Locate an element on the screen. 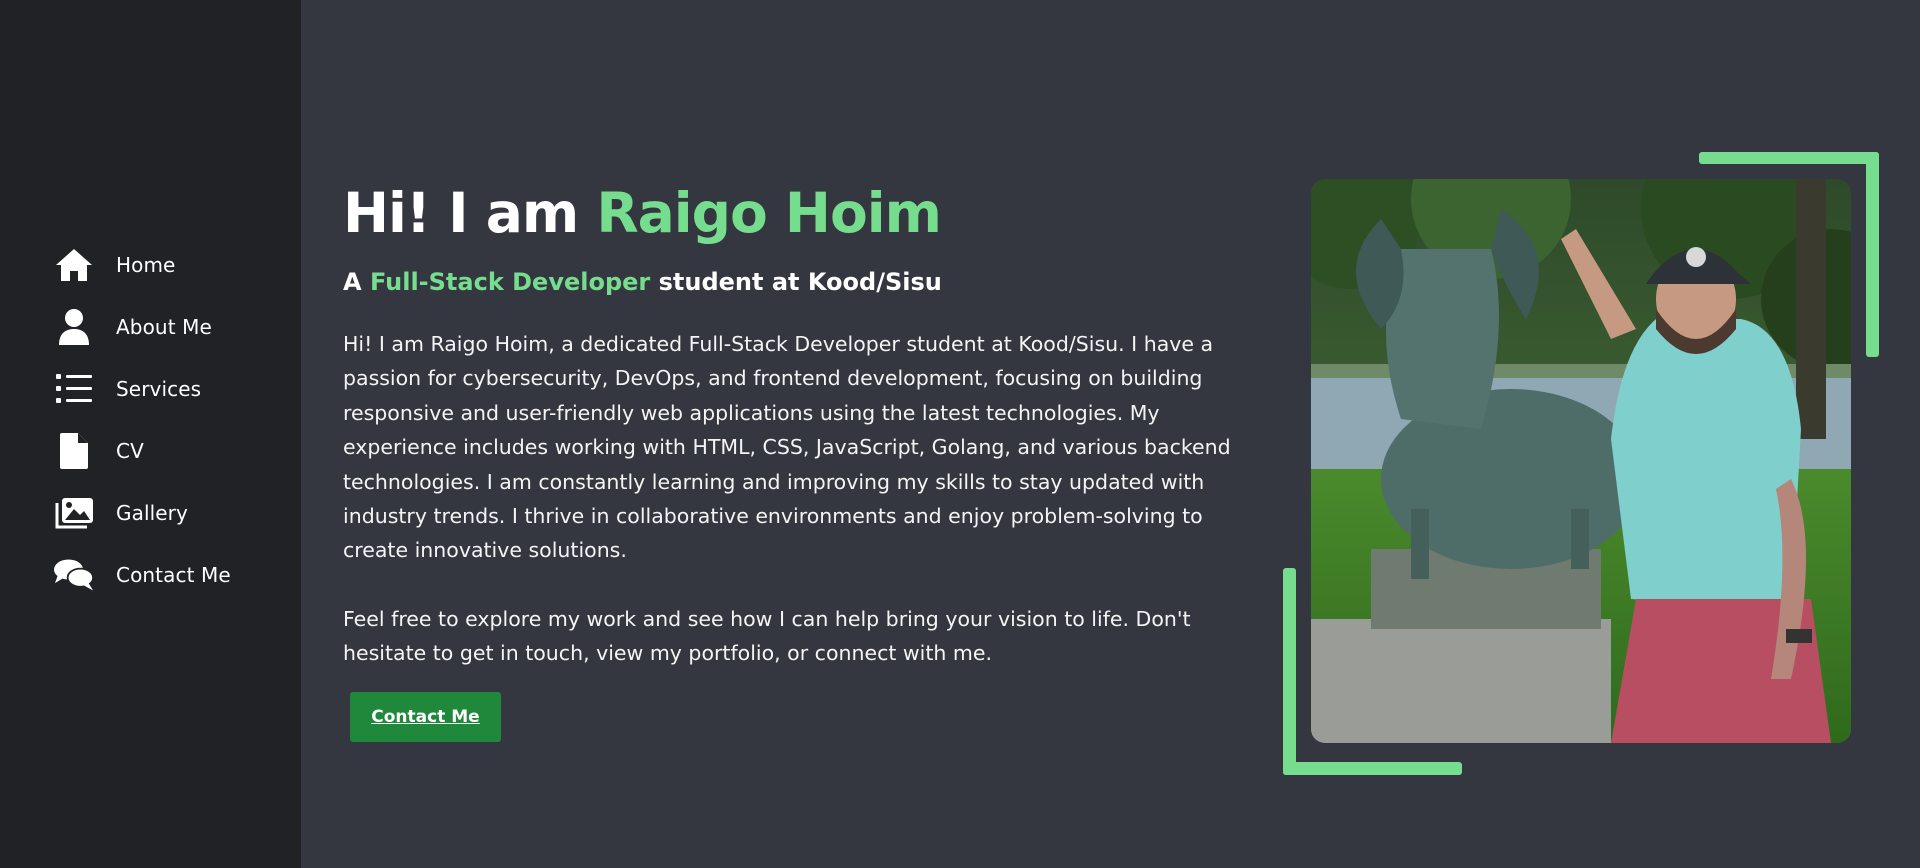  frame-accent-right is located at coordinates (1872, 254).